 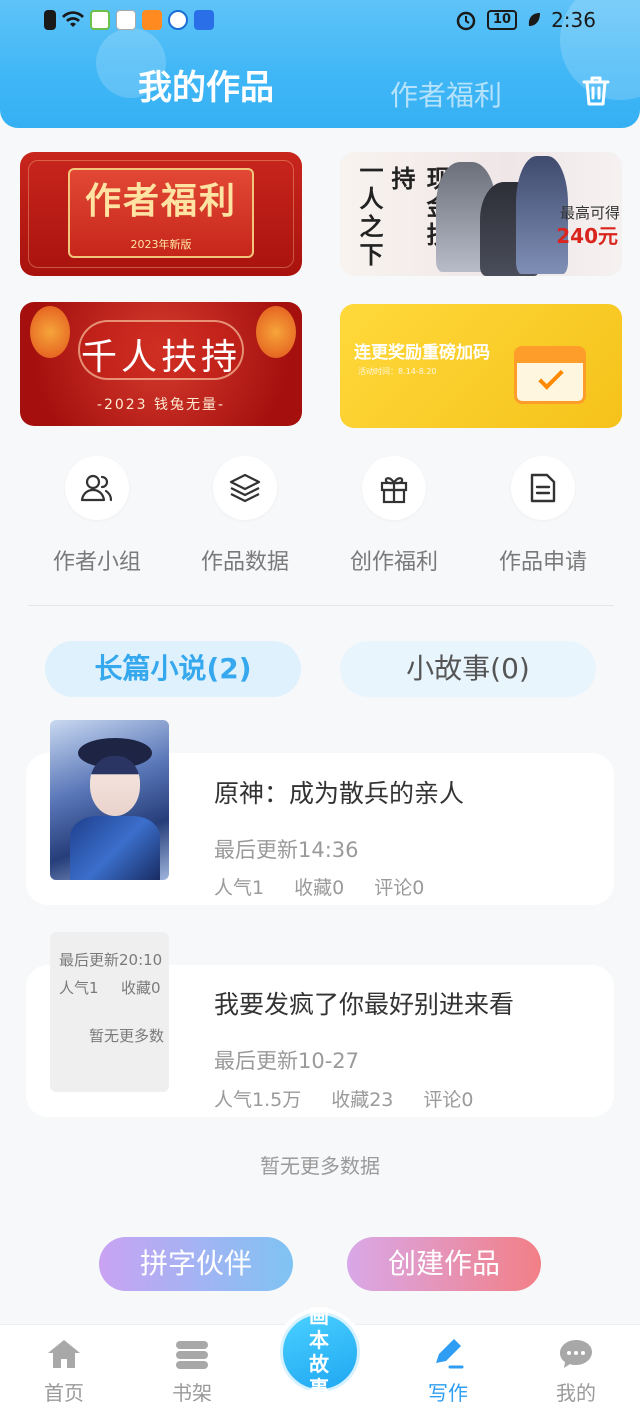 I want to click on tab-my-works: 我的作品, so click(x=206, y=88).